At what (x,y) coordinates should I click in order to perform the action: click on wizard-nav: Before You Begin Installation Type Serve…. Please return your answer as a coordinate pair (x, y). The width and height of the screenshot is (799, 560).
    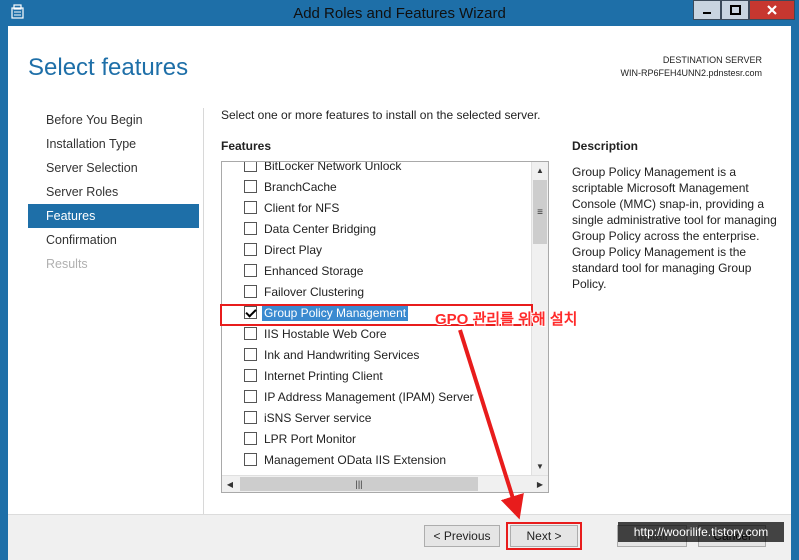
    Looking at the image, I should click on (113, 192).